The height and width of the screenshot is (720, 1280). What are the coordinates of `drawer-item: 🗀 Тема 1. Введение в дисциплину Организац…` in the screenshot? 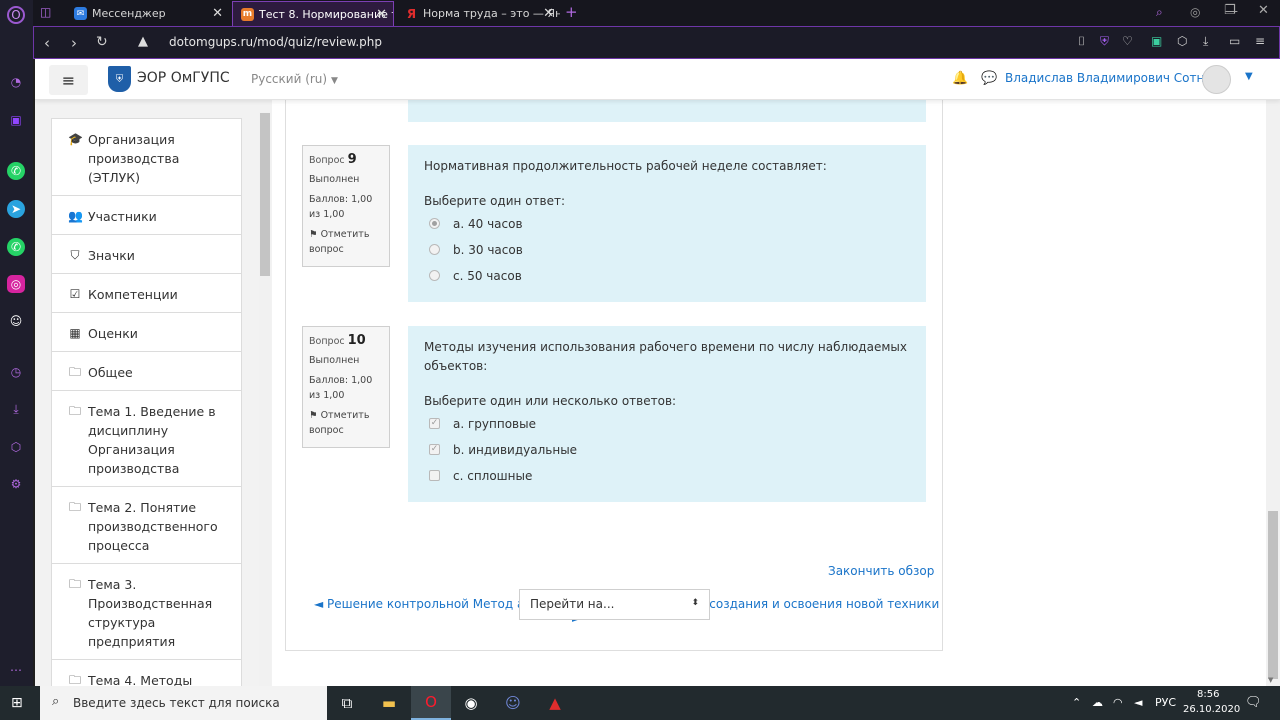 It's located at (146, 439).